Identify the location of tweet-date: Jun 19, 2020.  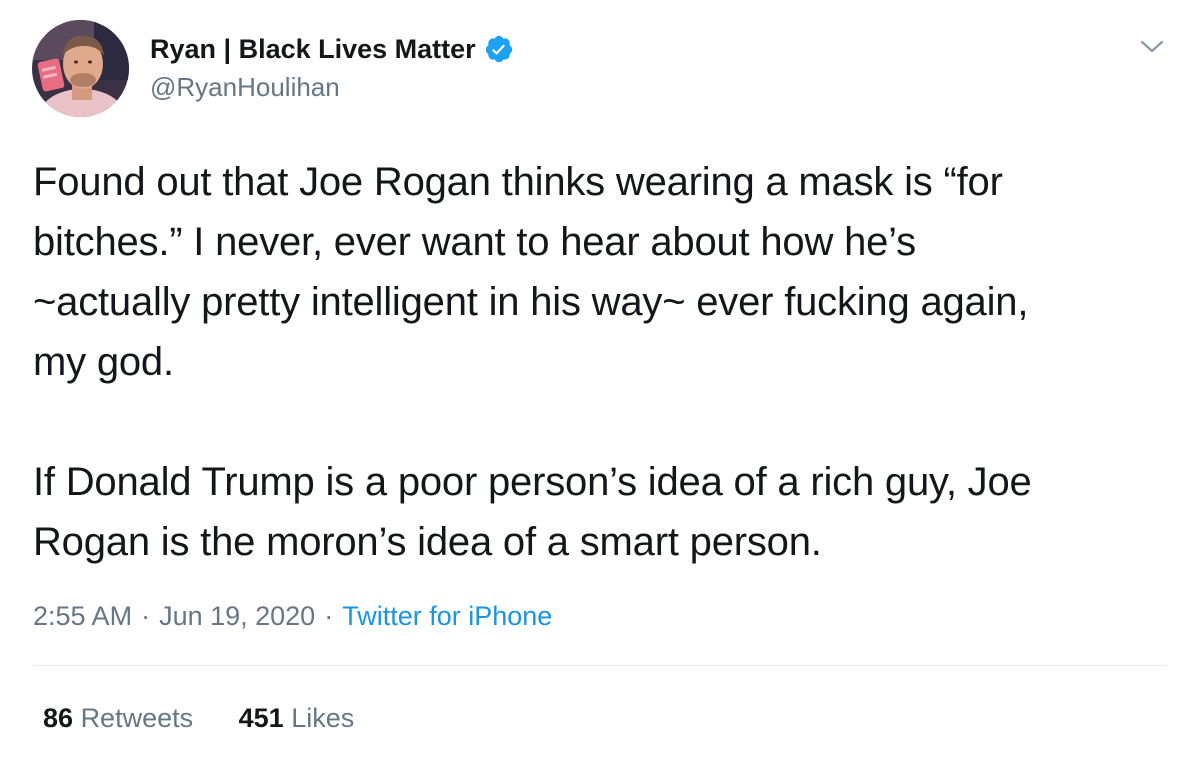
(237, 616).